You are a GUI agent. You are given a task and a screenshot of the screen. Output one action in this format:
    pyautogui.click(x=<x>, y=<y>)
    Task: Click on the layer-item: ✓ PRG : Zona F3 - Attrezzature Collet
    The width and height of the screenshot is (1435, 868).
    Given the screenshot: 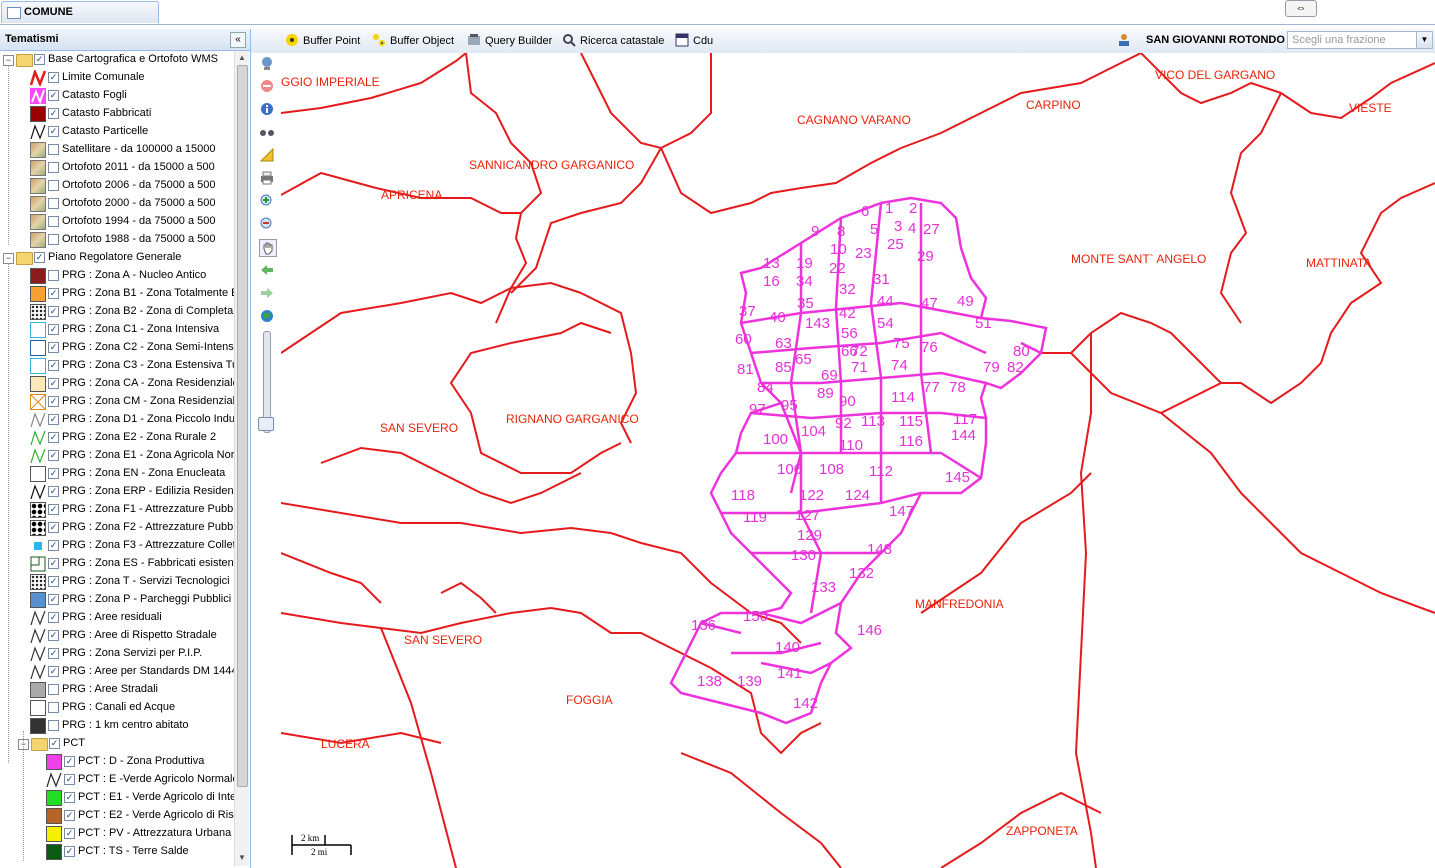 What is the action you would take?
    pyautogui.click(x=117, y=546)
    